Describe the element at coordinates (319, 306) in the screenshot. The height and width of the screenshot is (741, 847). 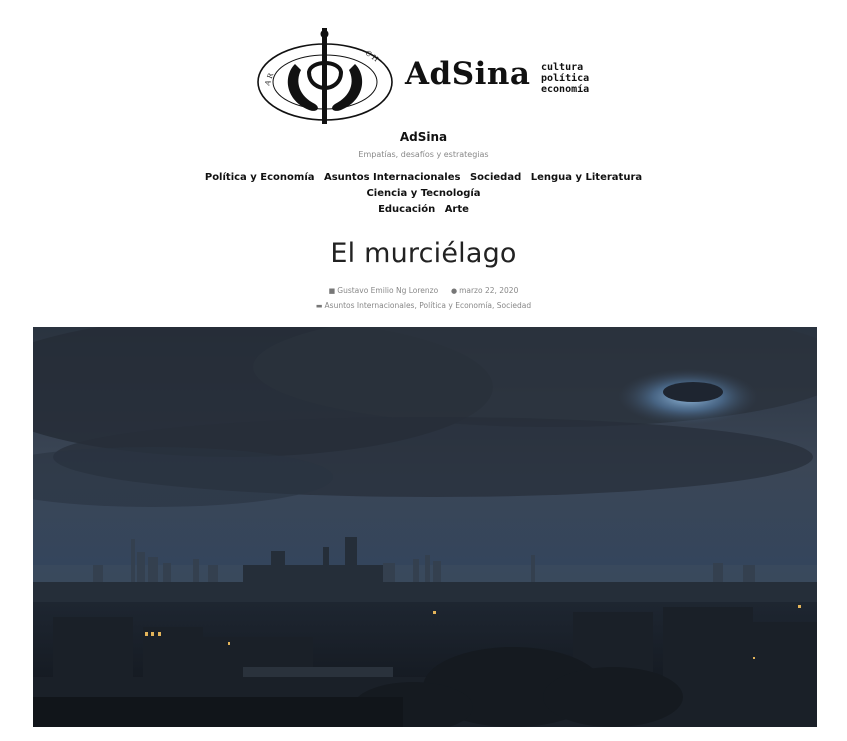
I see `folder-icon: ▬` at that location.